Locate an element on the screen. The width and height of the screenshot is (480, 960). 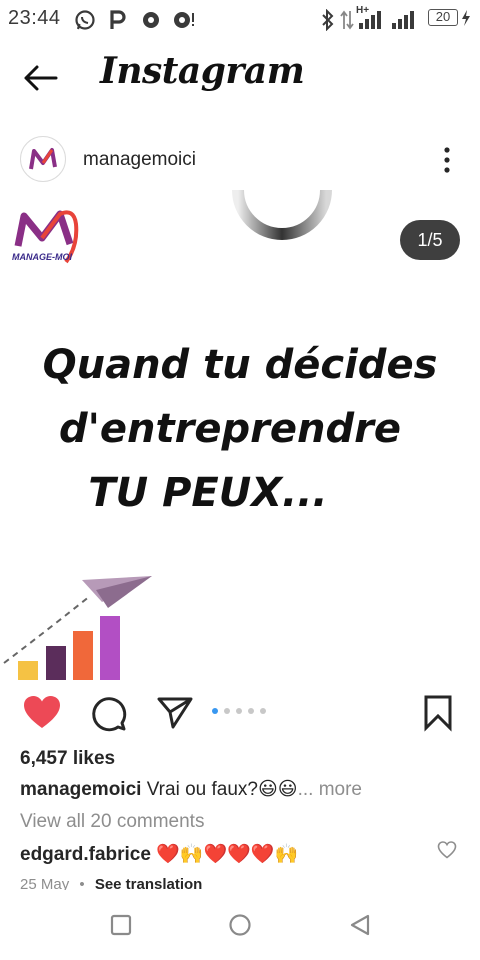
post-actions is located at coordinates (240, 713).